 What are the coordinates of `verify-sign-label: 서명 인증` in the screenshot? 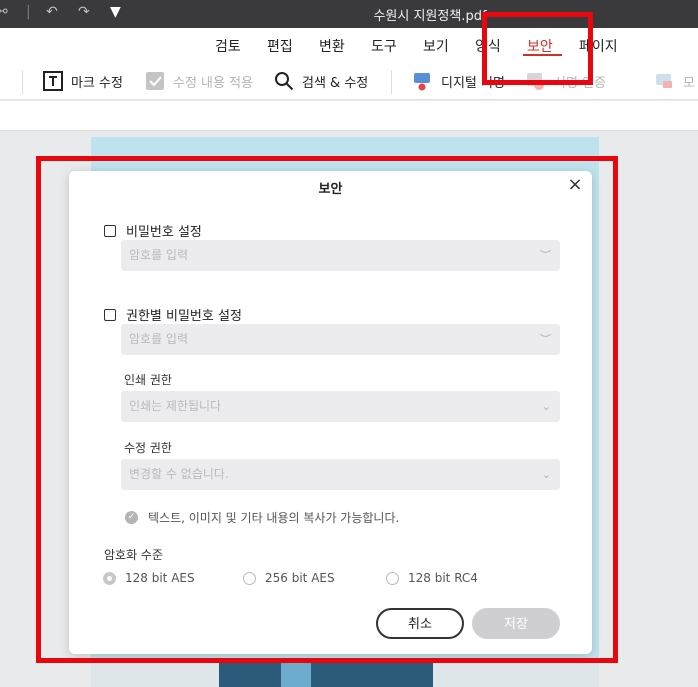 It's located at (580, 83).